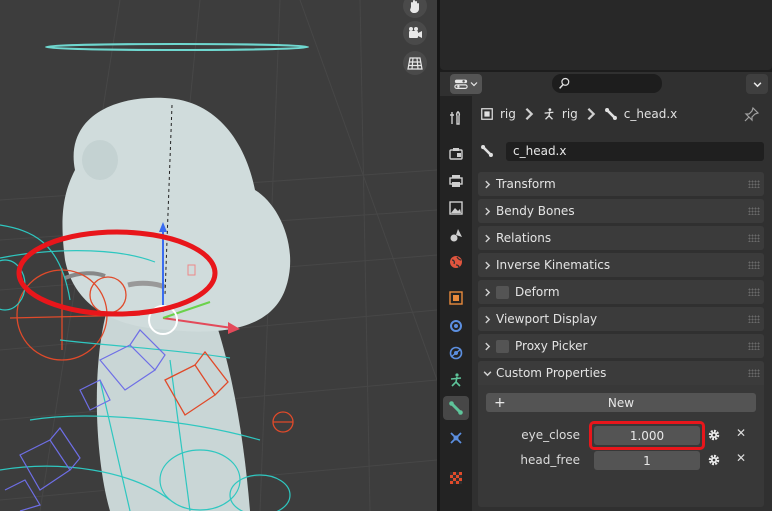 The height and width of the screenshot is (511, 772). Describe the element at coordinates (550, 460) in the screenshot. I see `property-name-head-free: head_free` at that location.